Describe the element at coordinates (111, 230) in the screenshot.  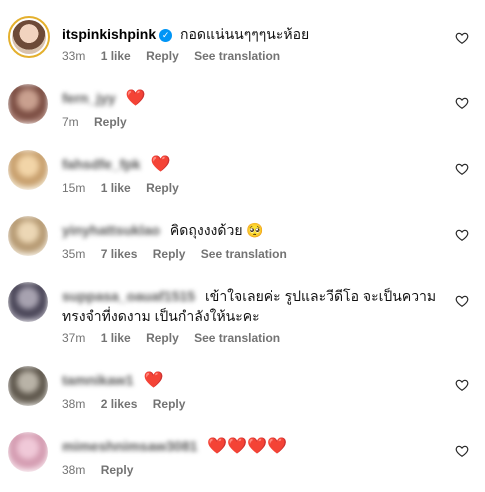
I see `username: yinyhattsuklao` at that location.